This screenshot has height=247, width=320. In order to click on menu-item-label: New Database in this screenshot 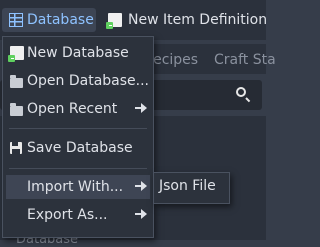, I will do `click(78, 53)`.